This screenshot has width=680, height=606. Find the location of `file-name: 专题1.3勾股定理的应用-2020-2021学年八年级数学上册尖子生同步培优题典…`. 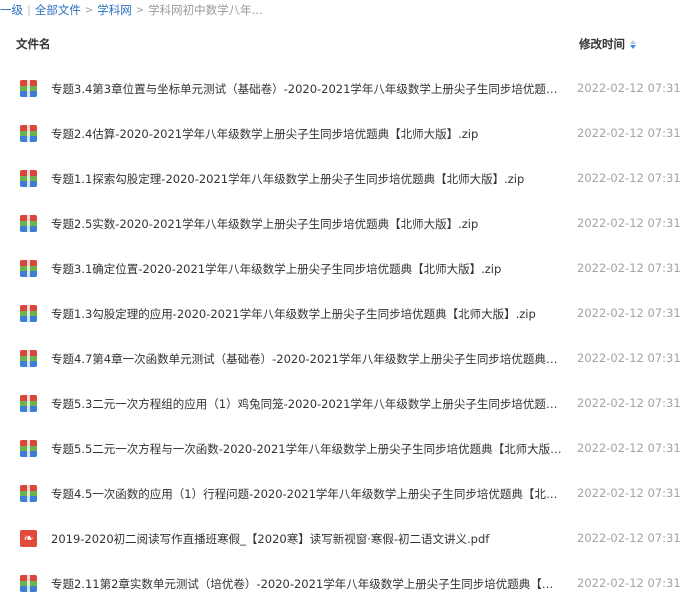

file-name: 专题1.3勾股定理的应用-2020-2021学年八年级数学上册尖子生同步培优题典… is located at coordinates (307, 314).